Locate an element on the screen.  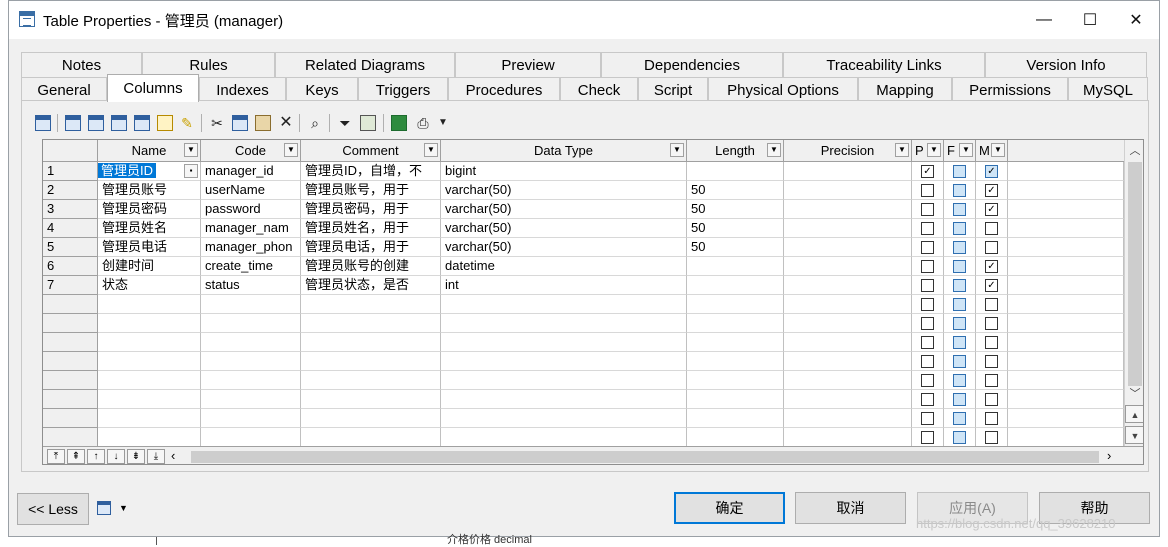
tab-permissions: Permissions is located at coordinates (1010, 89).